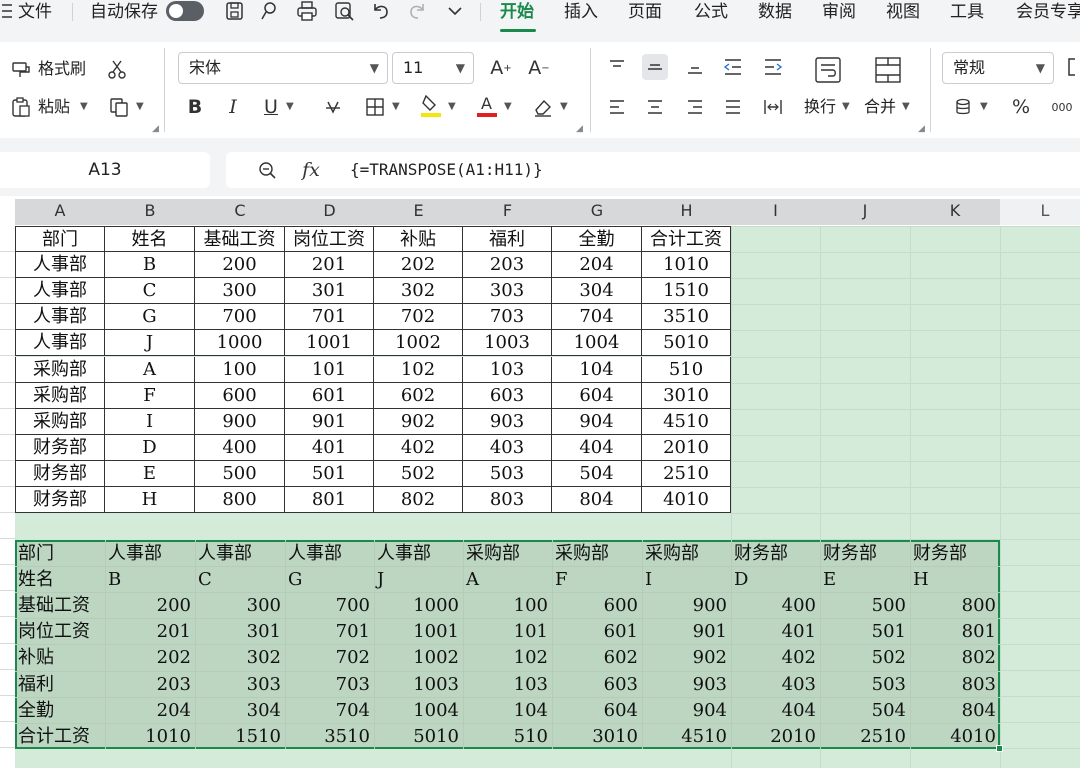 The image size is (1080, 768). Describe the element at coordinates (686, 317) in the screenshot. I see `table-cell: 3510` at that location.